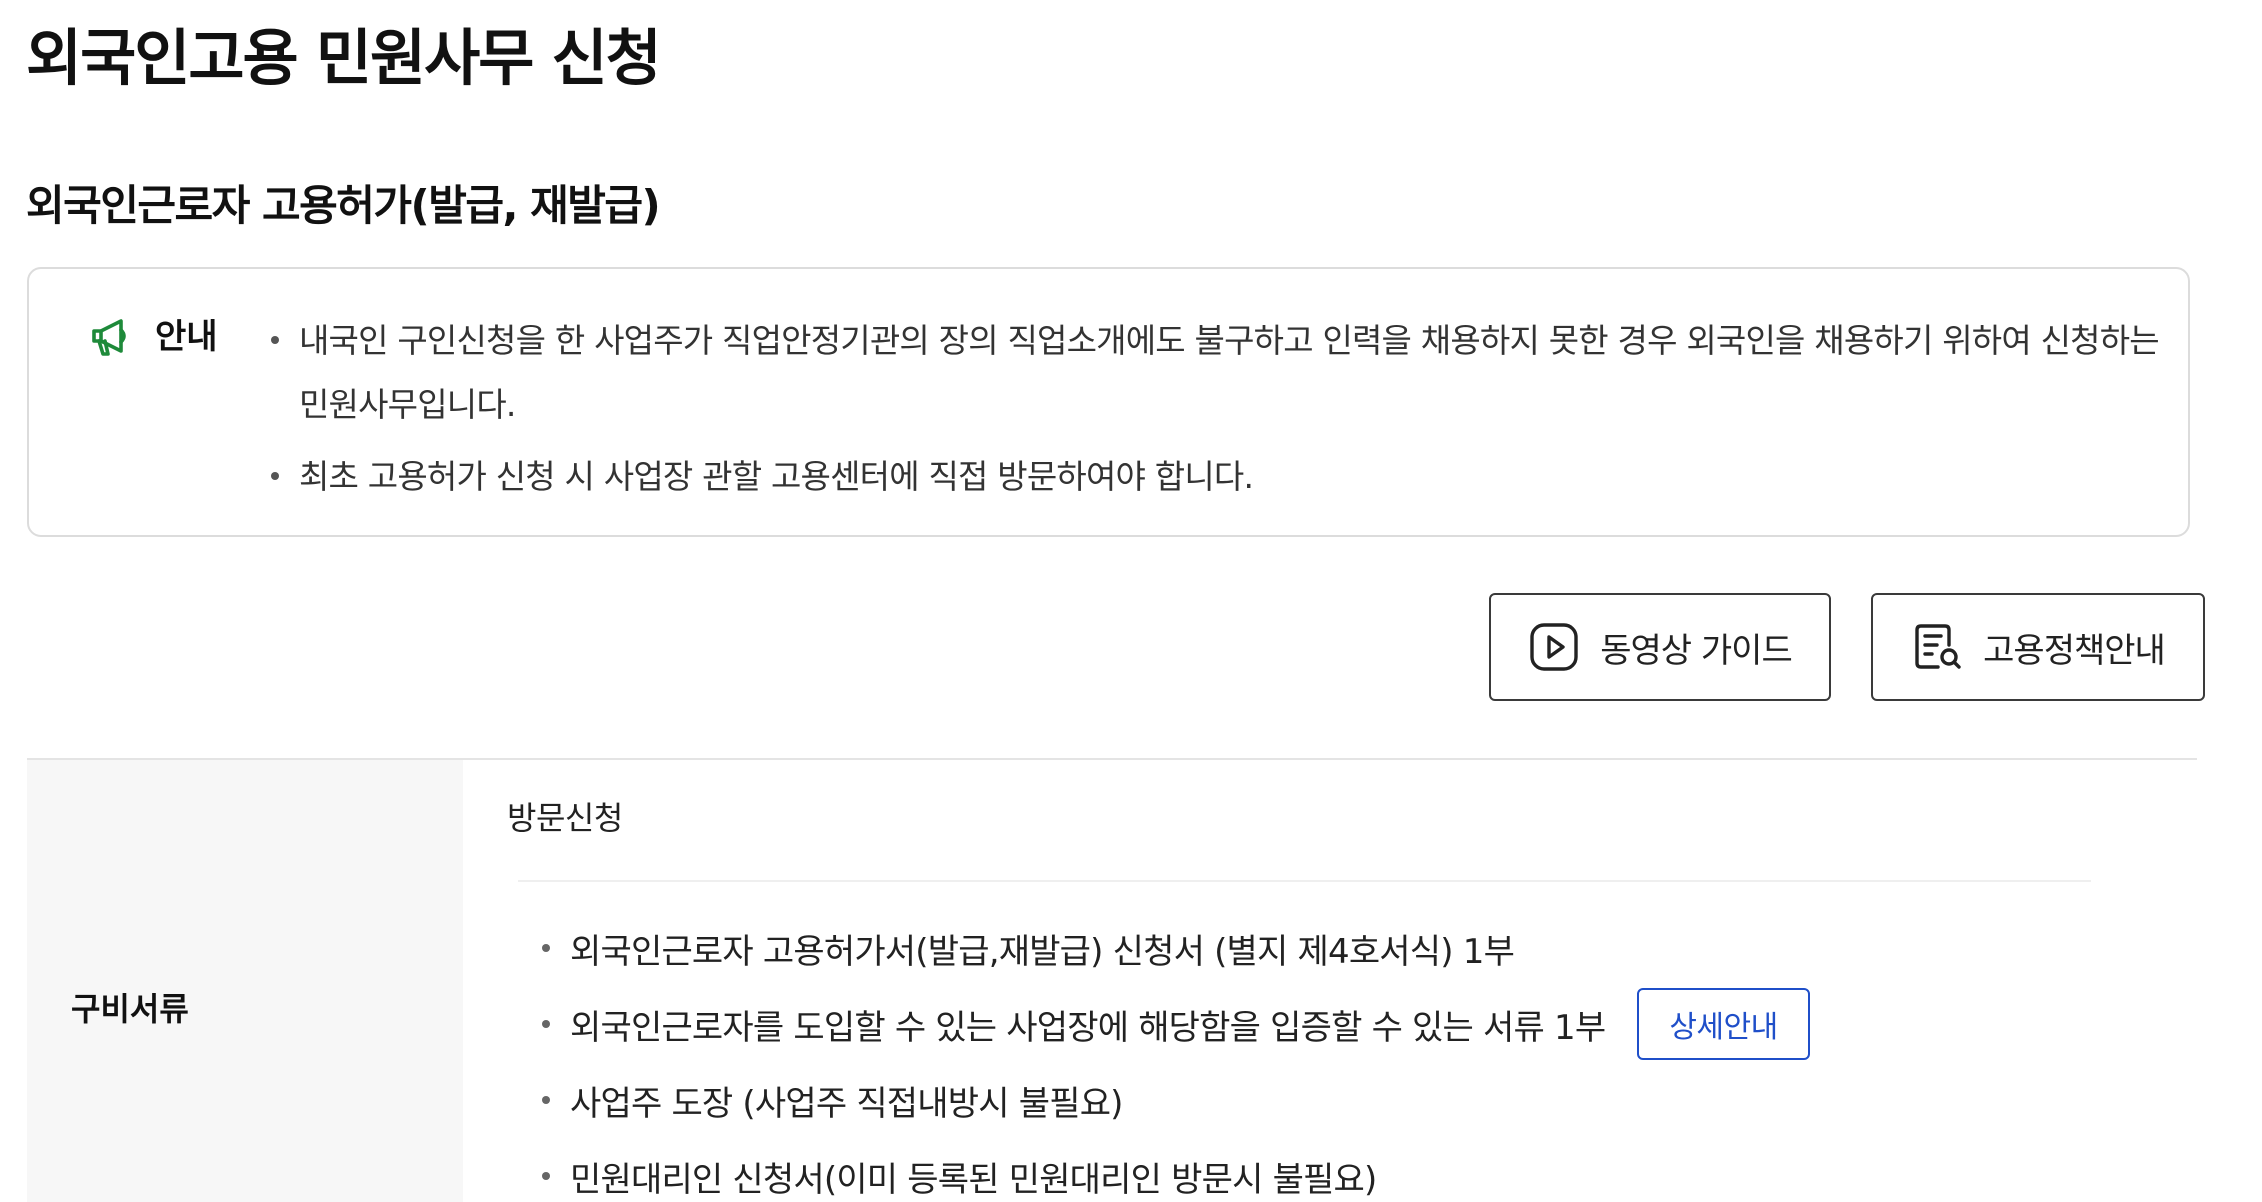  I want to click on application-method: 방문신청, so click(565, 818).